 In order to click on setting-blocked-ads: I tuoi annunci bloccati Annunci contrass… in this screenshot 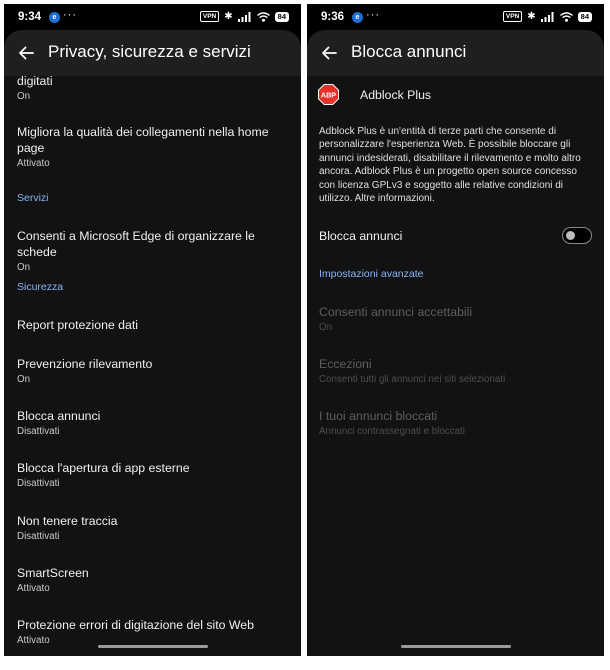, I will do `click(456, 423)`.